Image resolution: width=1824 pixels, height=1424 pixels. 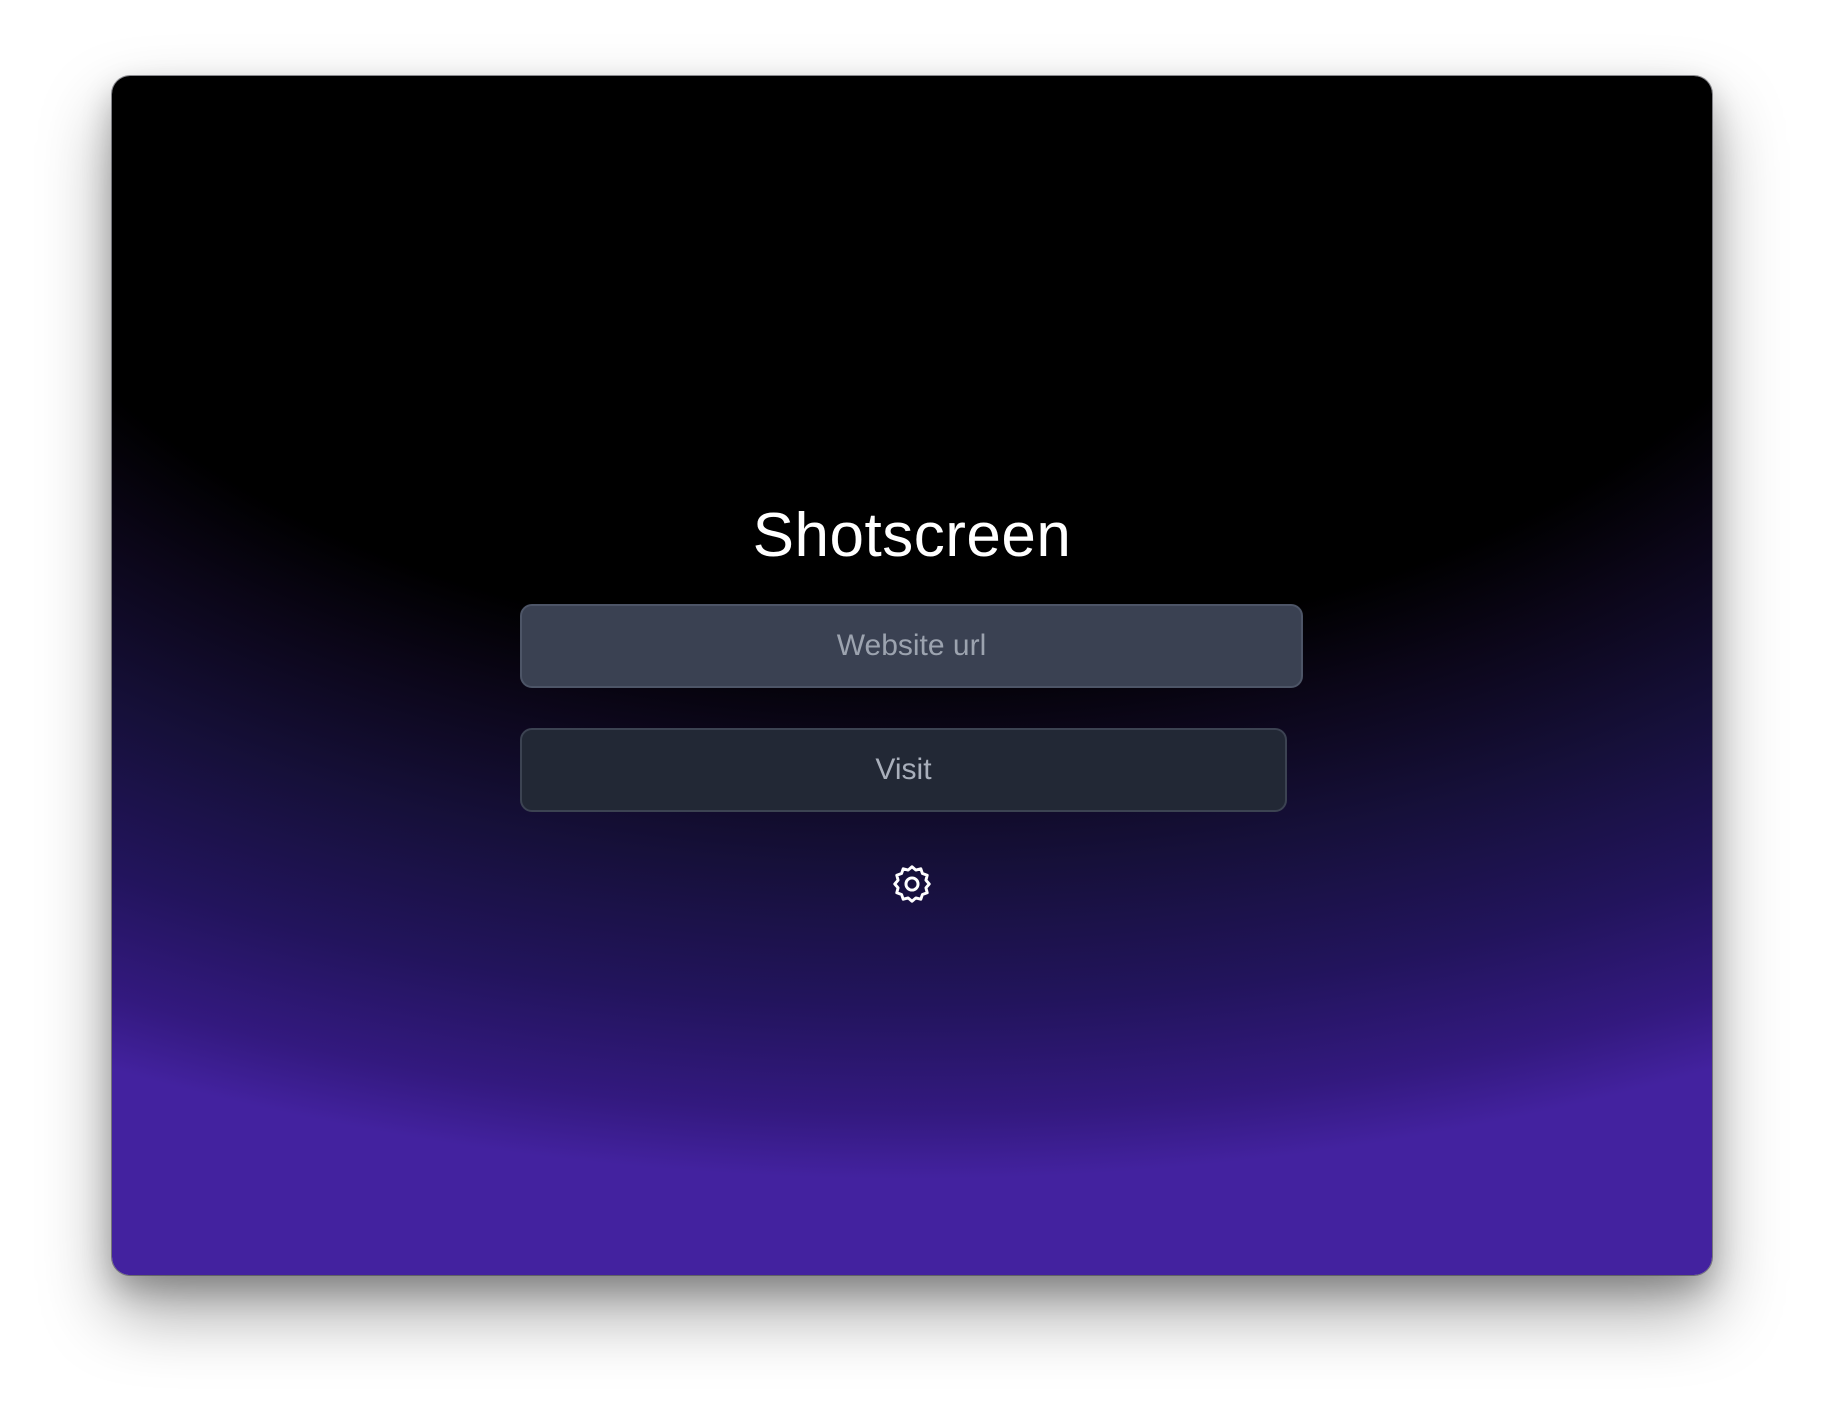 What do you see at coordinates (911, 646) in the screenshot?
I see `website-url-input` at bounding box center [911, 646].